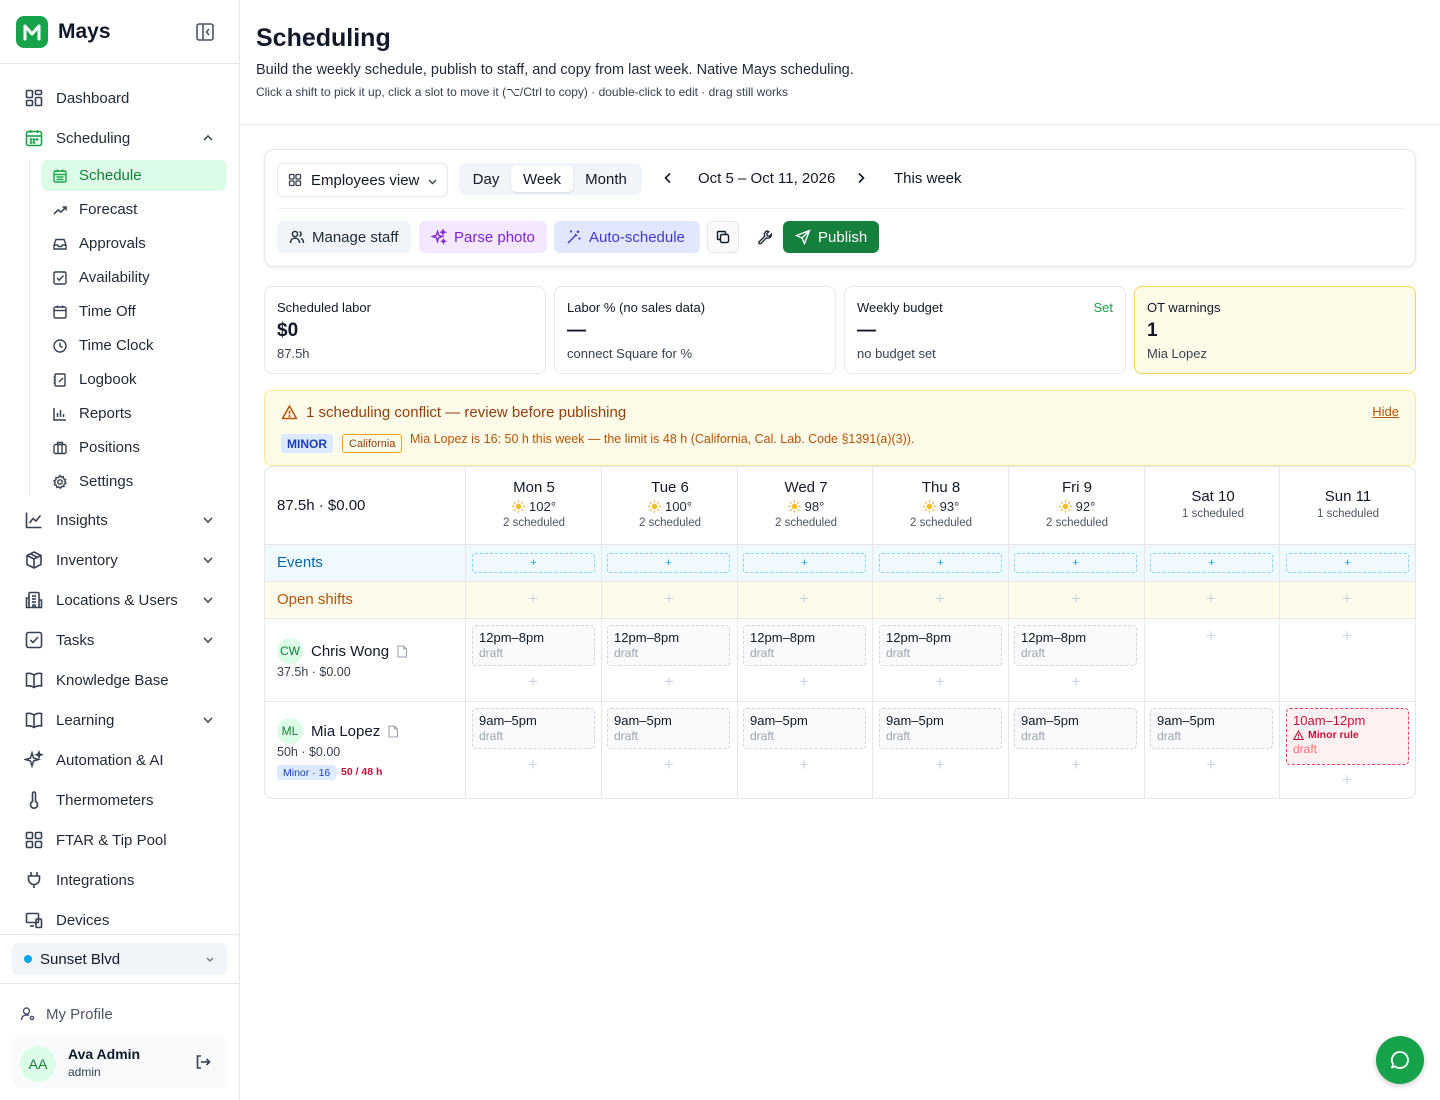 This screenshot has height=1100, width=1440. I want to click on parse-photo-label: Parse photo, so click(494, 237).